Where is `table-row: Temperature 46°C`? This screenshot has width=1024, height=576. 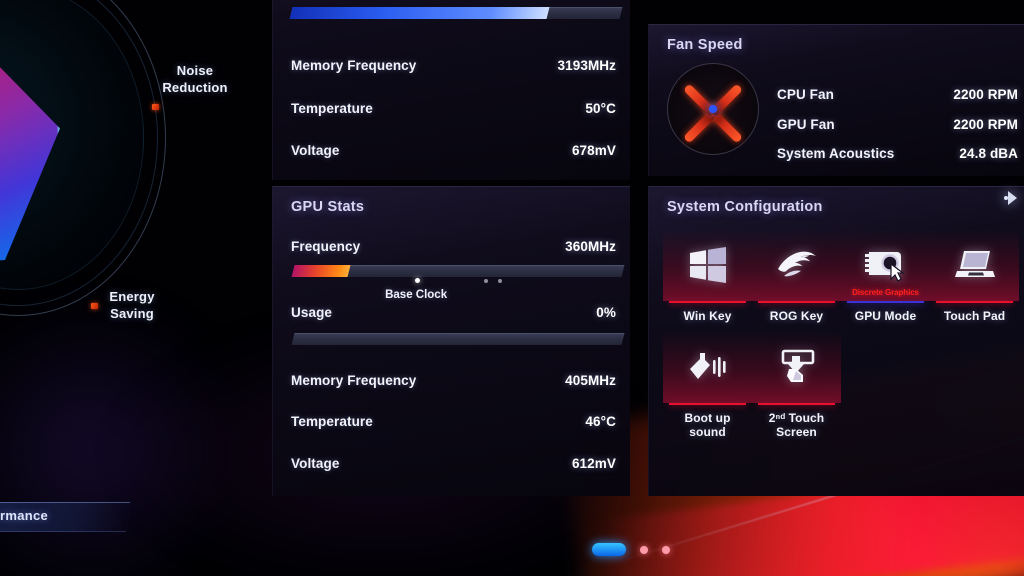 table-row: Temperature 46°C is located at coordinates (453, 423).